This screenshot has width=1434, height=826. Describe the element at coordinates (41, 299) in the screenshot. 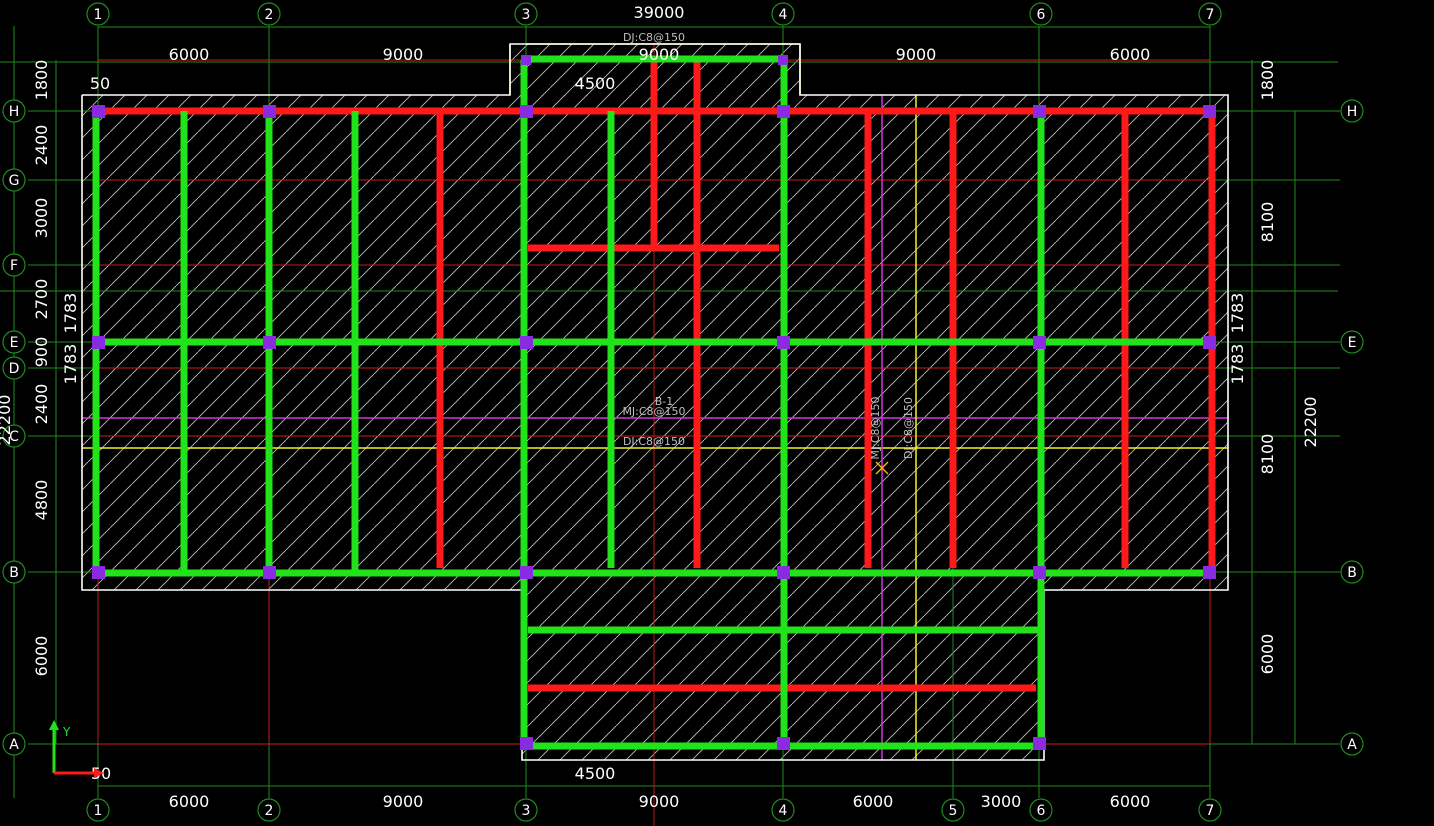

I see `dim-left-span-3: 2700` at that location.